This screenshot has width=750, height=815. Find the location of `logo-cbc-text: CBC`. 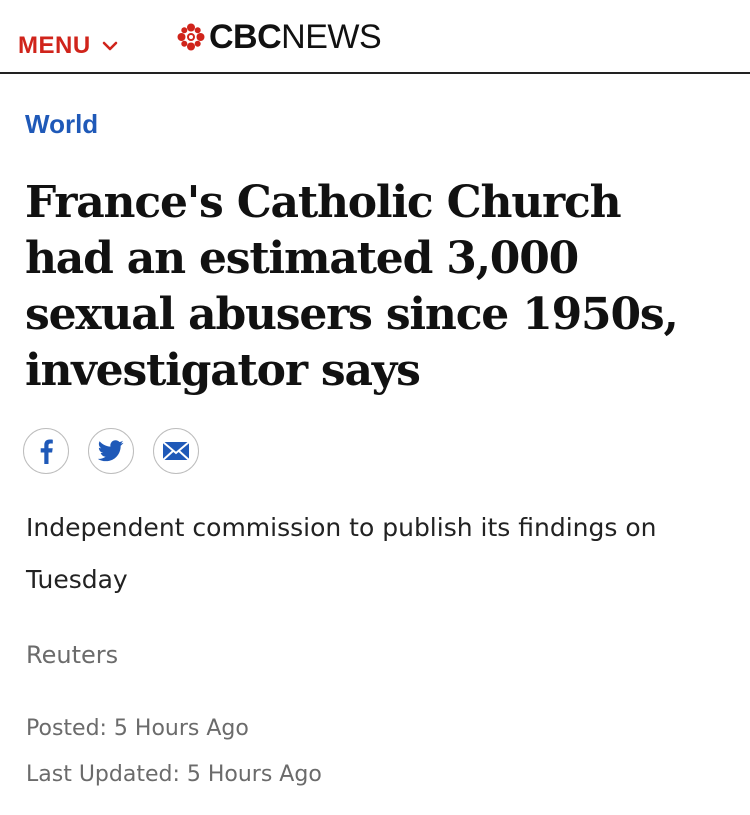

logo-cbc-text: CBC is located at coordinates (245, 37).